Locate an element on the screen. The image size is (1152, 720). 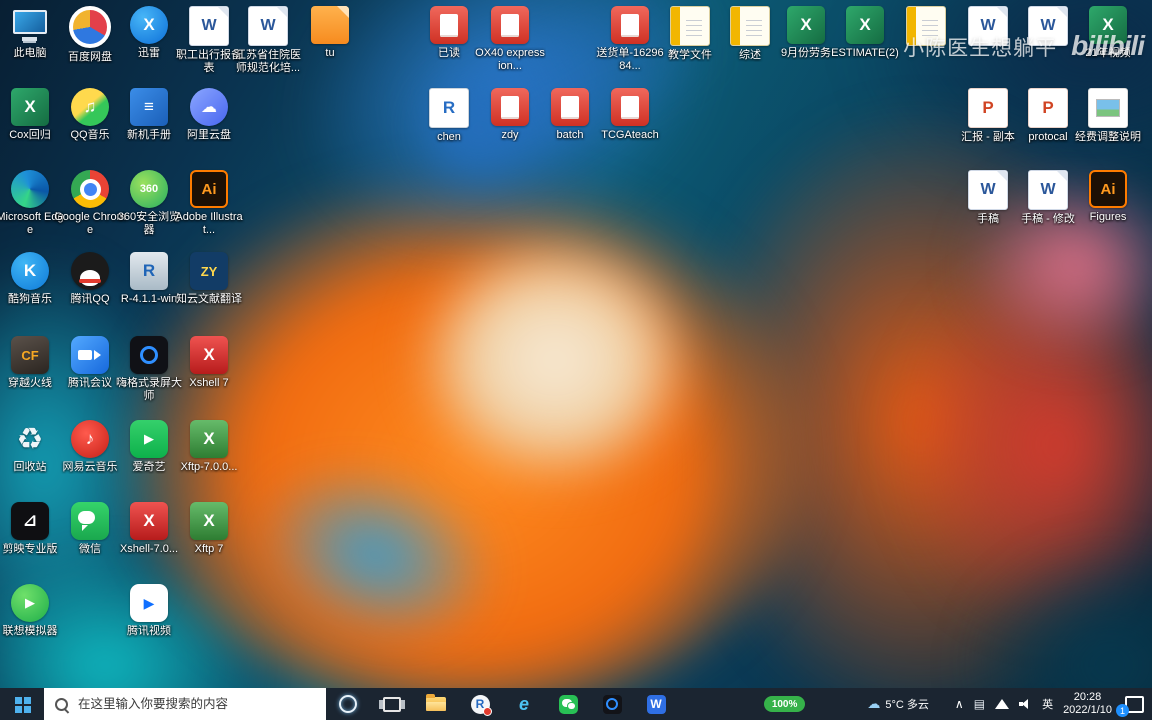
input-language-indicator: 英 is located at coordinates (1047, 704).